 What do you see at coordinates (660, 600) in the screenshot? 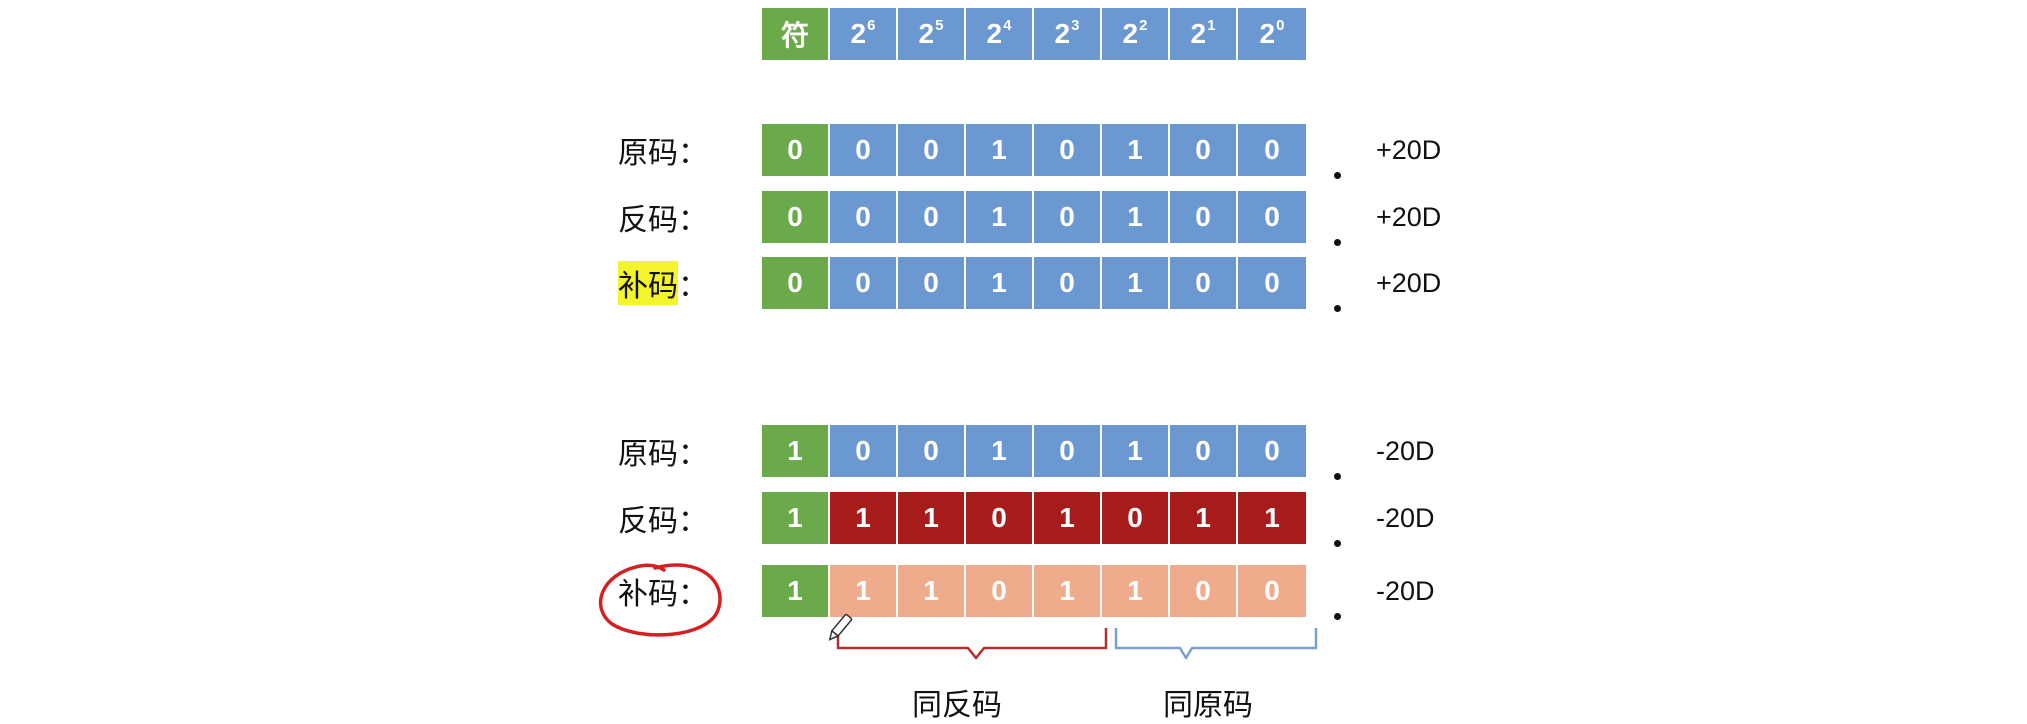
I see `circle-annotation` at bounding box center [660, 600].